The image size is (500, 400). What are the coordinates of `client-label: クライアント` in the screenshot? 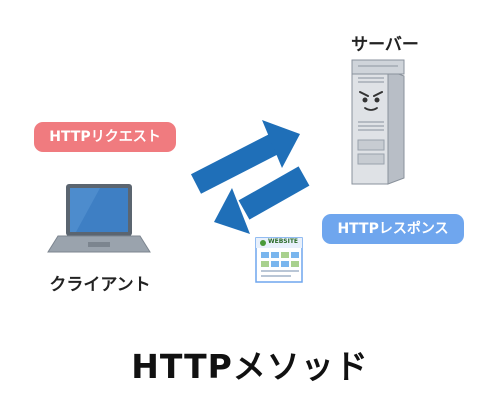 It's located at (100, 285).